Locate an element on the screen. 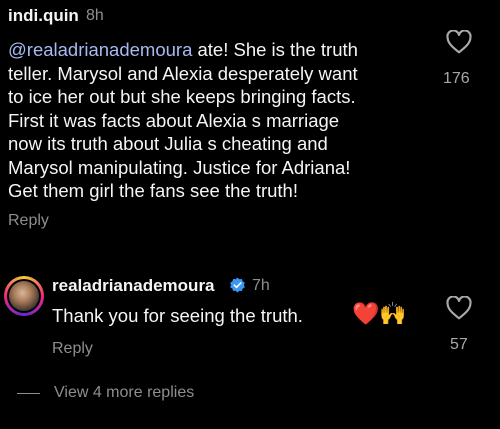 This screenshot has width=500, height=429. reply-text: Thank you for seeing the truth. is located at coordinates (177, 315).